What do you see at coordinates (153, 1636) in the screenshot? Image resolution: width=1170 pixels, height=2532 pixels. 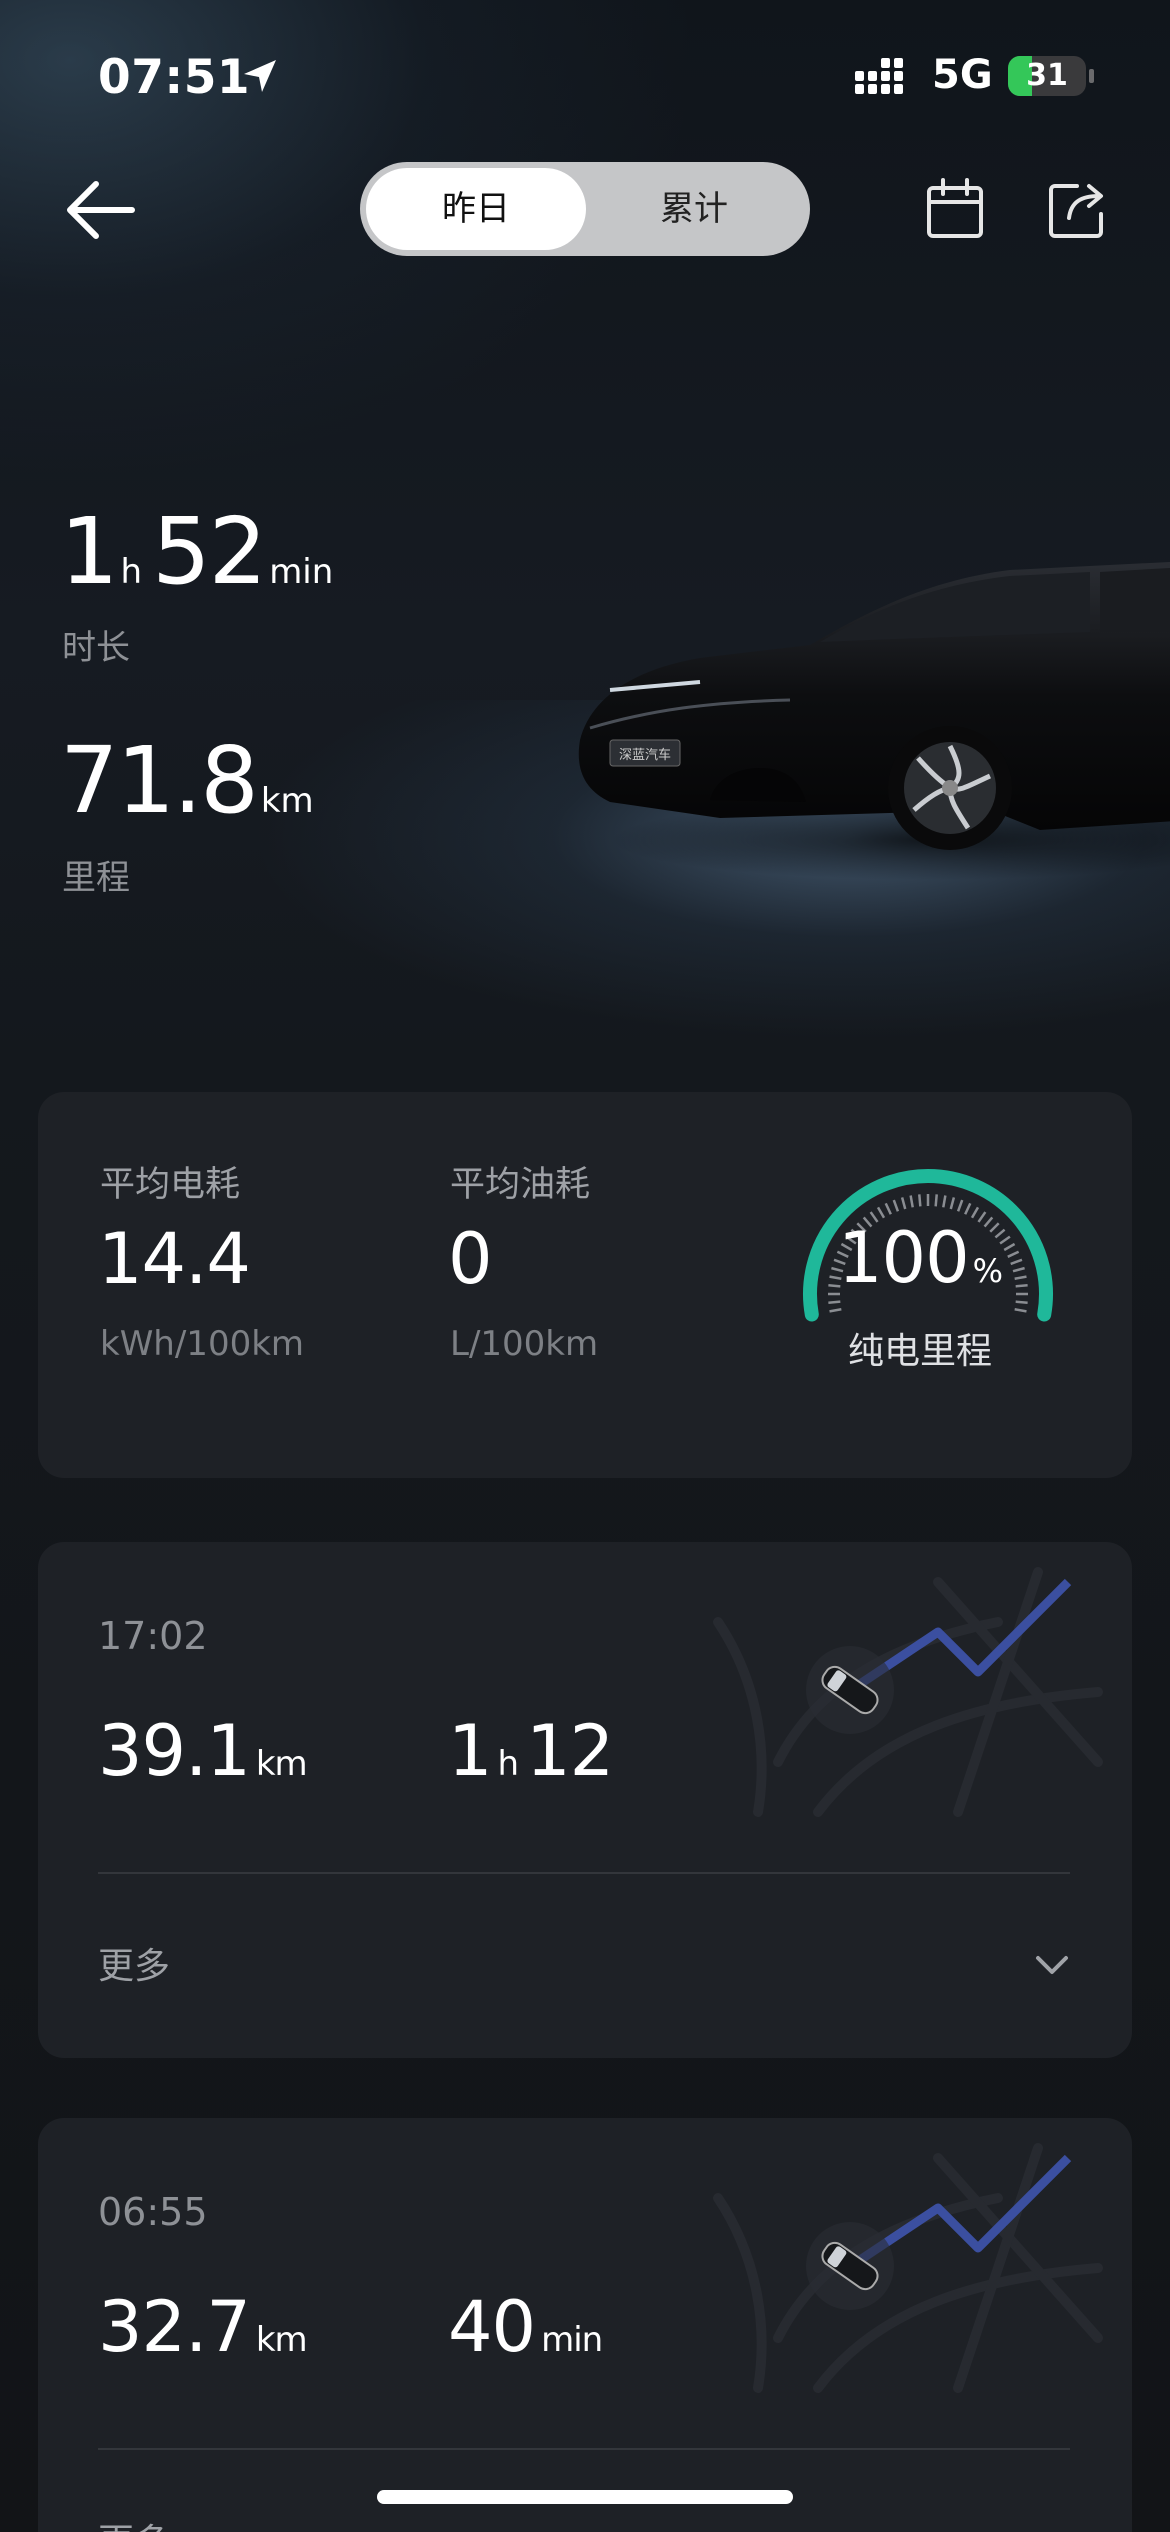 I see `trip-start-time: 17:02` at bounding box center [153, 1636].